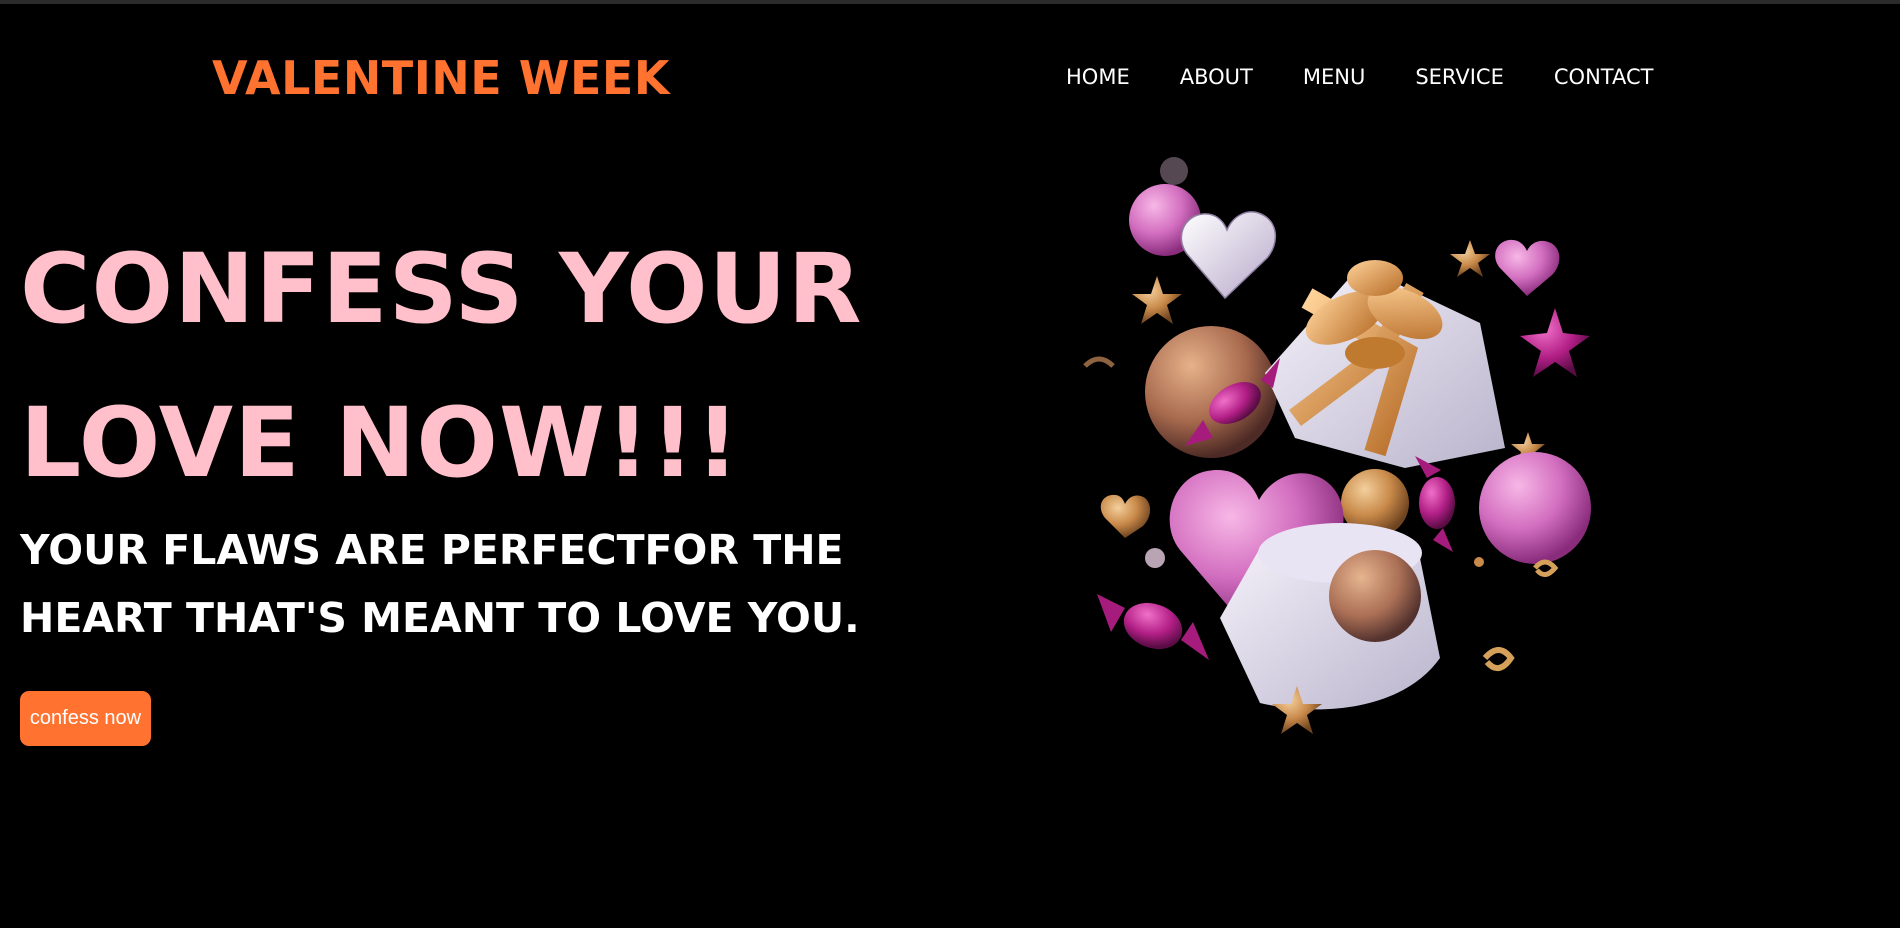 This screenshot has width=1900, height=928. What do you see at coordinates (1527, 267) in the screenshot?
I see `pink-heart-small-icon` at bounding box center [1527, 267].